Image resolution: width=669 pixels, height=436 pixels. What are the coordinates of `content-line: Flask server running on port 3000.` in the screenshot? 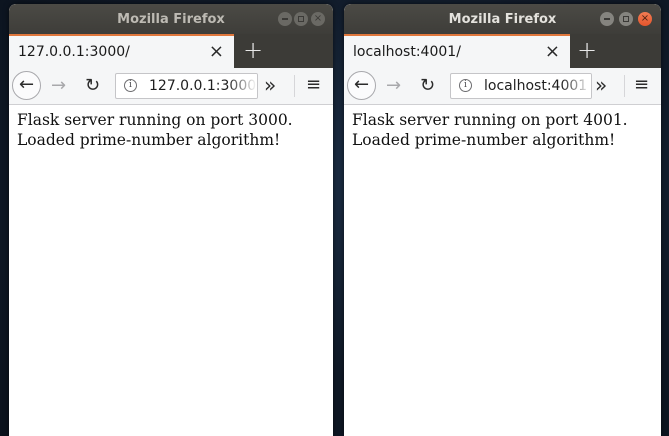 It's located at (155, 120).